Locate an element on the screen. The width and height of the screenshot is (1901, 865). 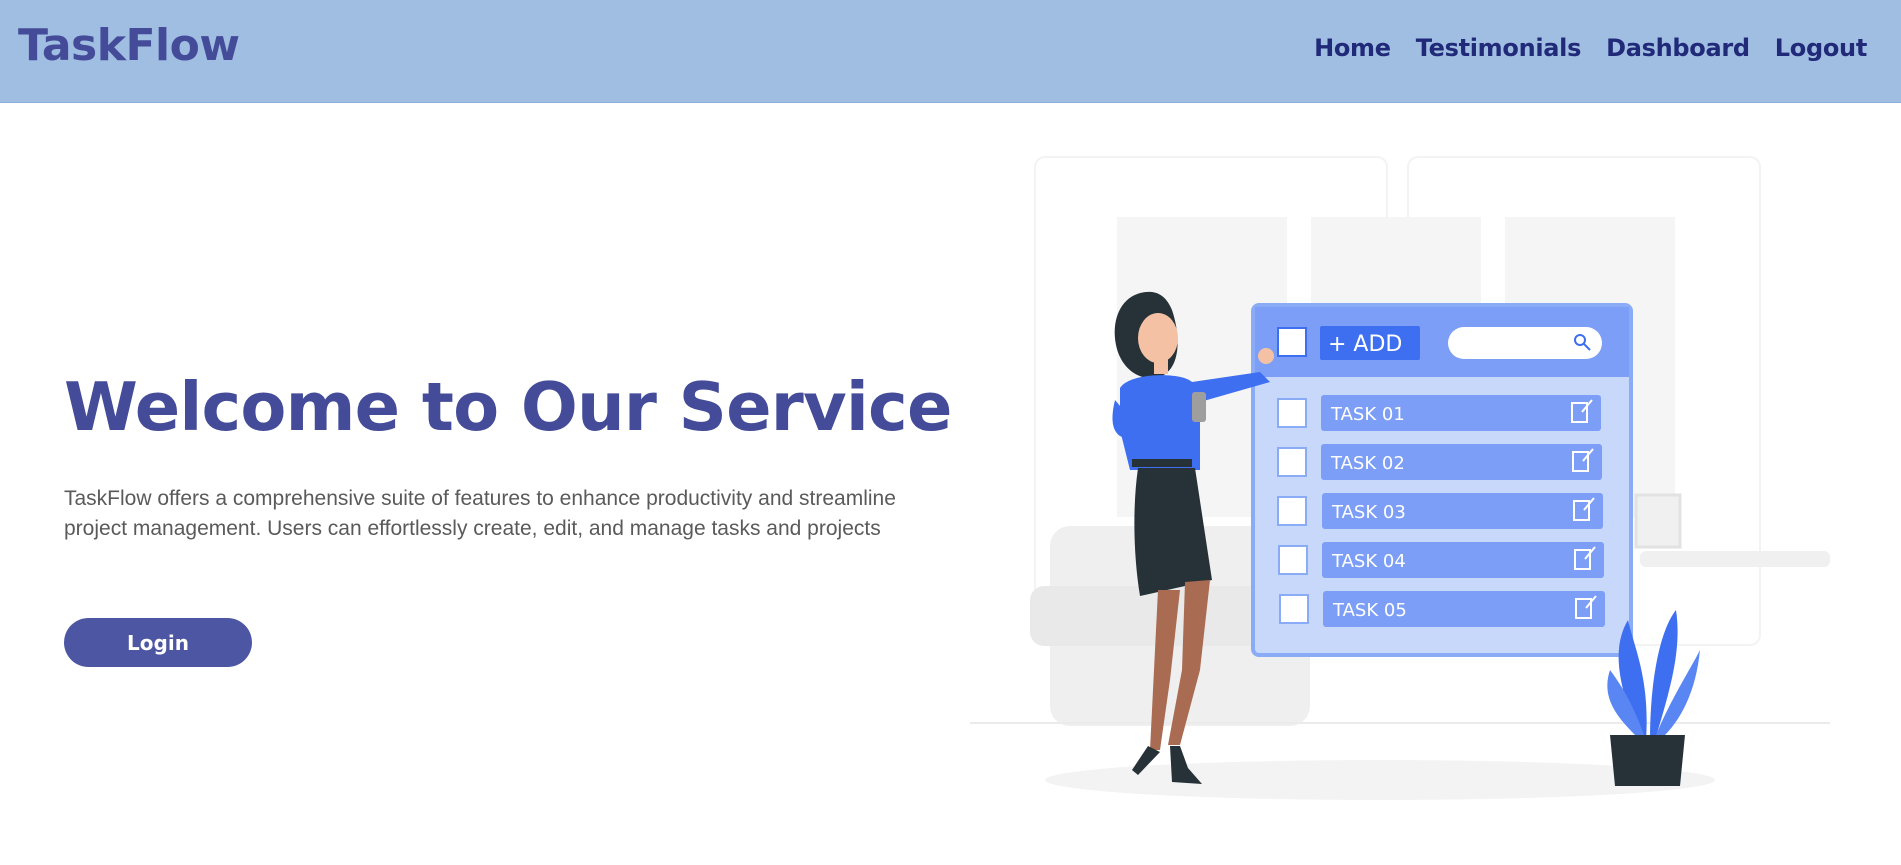
task-row: TASK 04 is located at coordinates (1441, 560).